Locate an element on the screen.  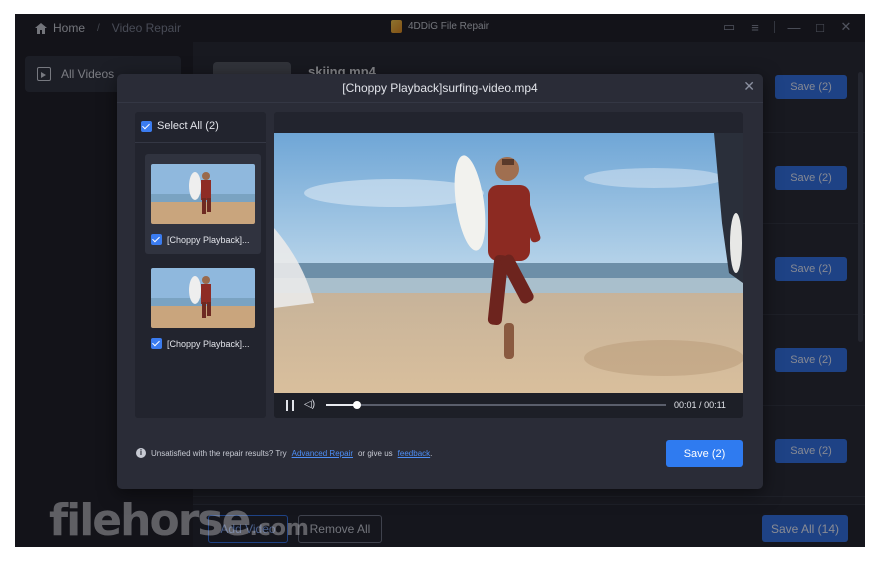
select-all-label: Select All (2) is located at coordinates (188, 126).